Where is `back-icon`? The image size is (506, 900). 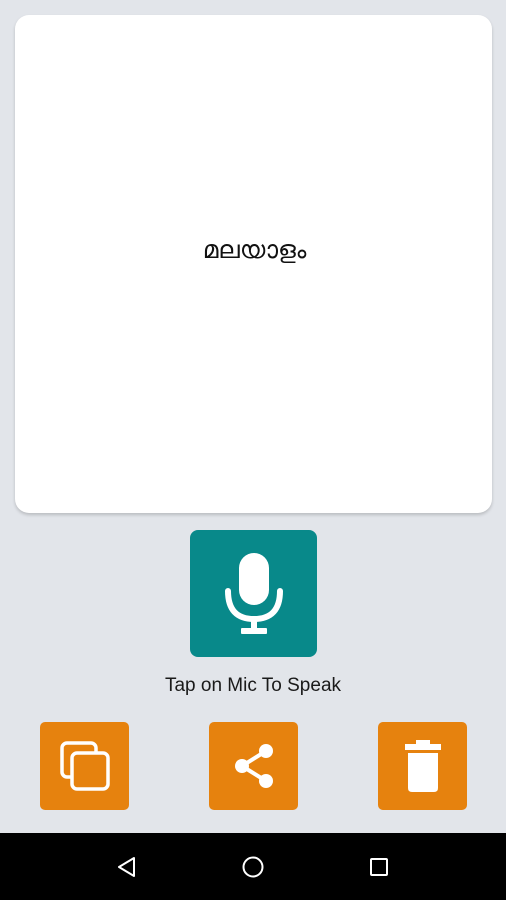 back-icon is located at coordinates (126, 867).